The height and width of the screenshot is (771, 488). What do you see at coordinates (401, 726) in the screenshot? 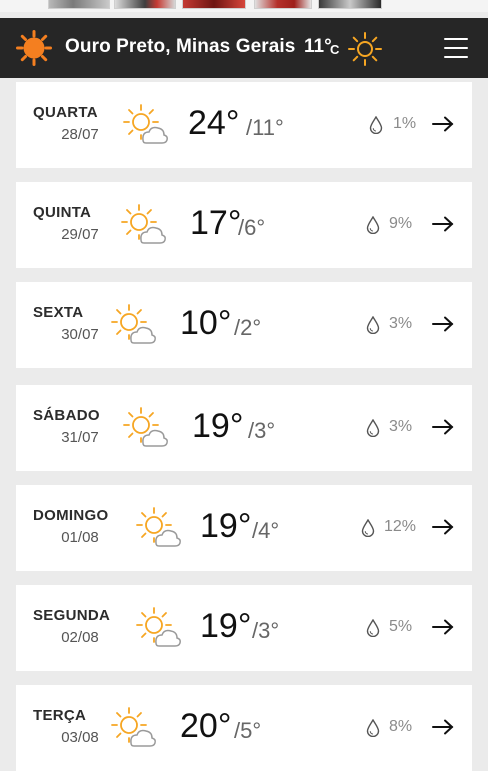
I see `rain-chance: 8%` at bounding box center [401, 726].